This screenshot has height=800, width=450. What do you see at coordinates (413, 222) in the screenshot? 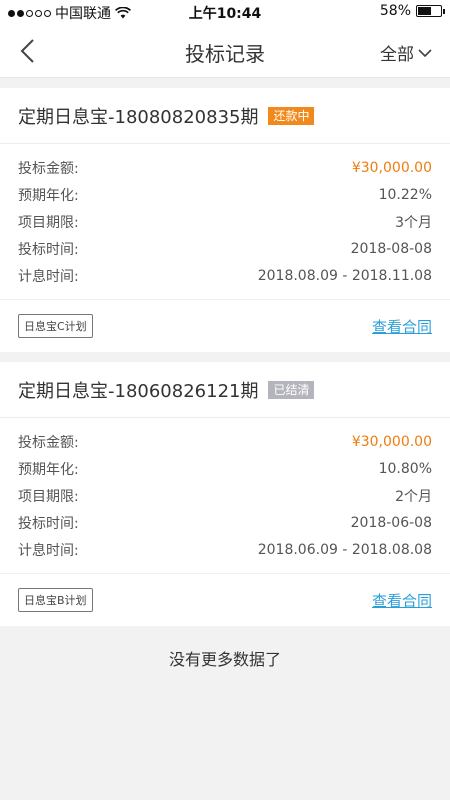
I see `term-value: 3个月` at bounding box center [413, 222].